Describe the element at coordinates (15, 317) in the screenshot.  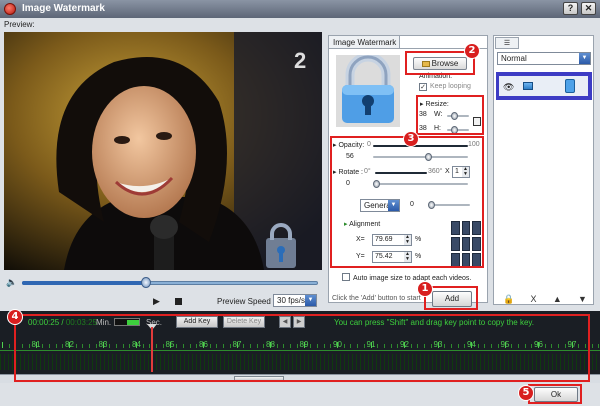
I see `callout-badge-4: 4` at that location.